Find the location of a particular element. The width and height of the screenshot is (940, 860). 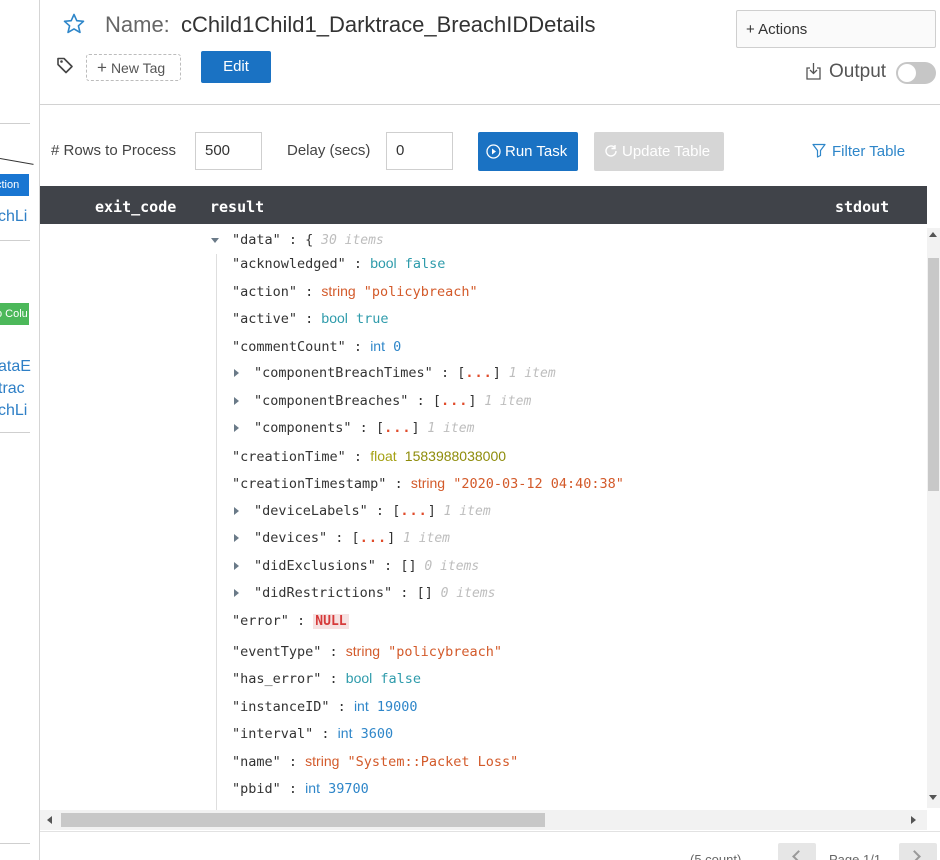

tree-key: "devices" is located at coordinates (291, 538).